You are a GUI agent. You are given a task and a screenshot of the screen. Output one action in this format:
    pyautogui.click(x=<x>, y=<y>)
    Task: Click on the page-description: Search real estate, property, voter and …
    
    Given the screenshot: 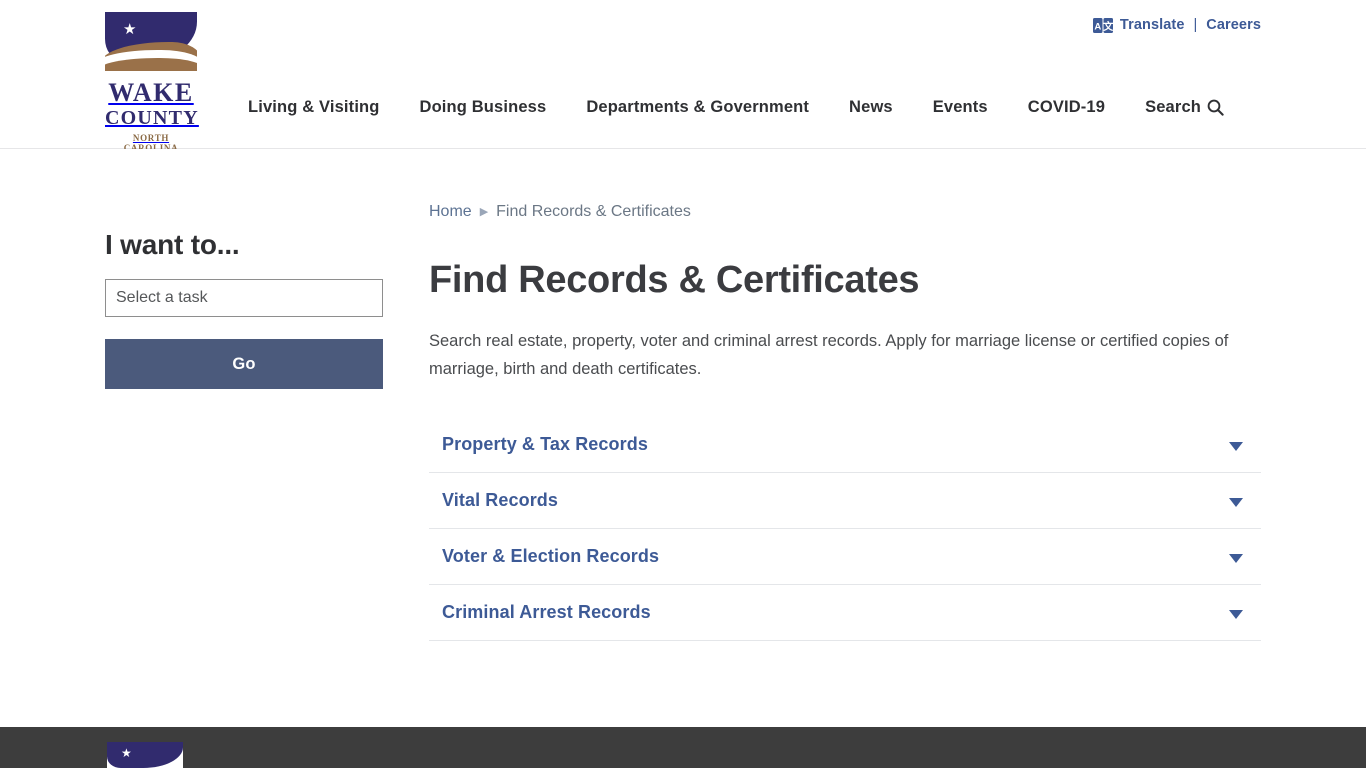 What is the action you would take?
    pyautogui.click(x=829, y=355)
    